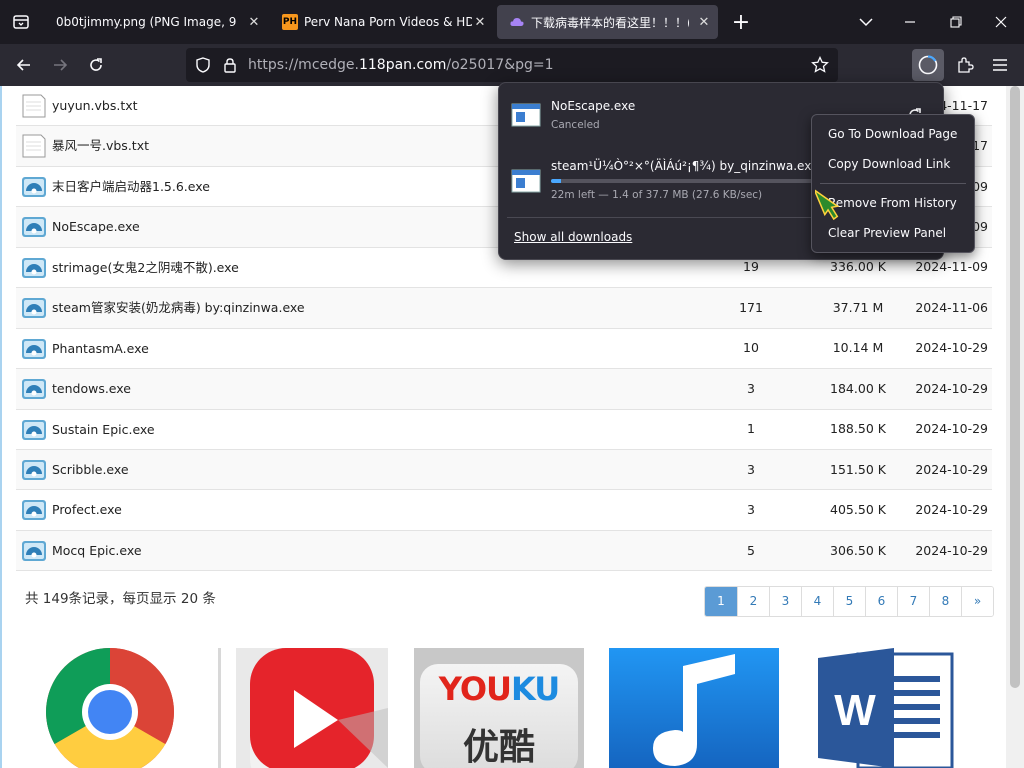 This screenshot has height=768, width=1024. What do you see at coordinates (499, 689) in the screenshot?
I see `youku-logo-text: YOUKU` at bounding box center [499, 689].